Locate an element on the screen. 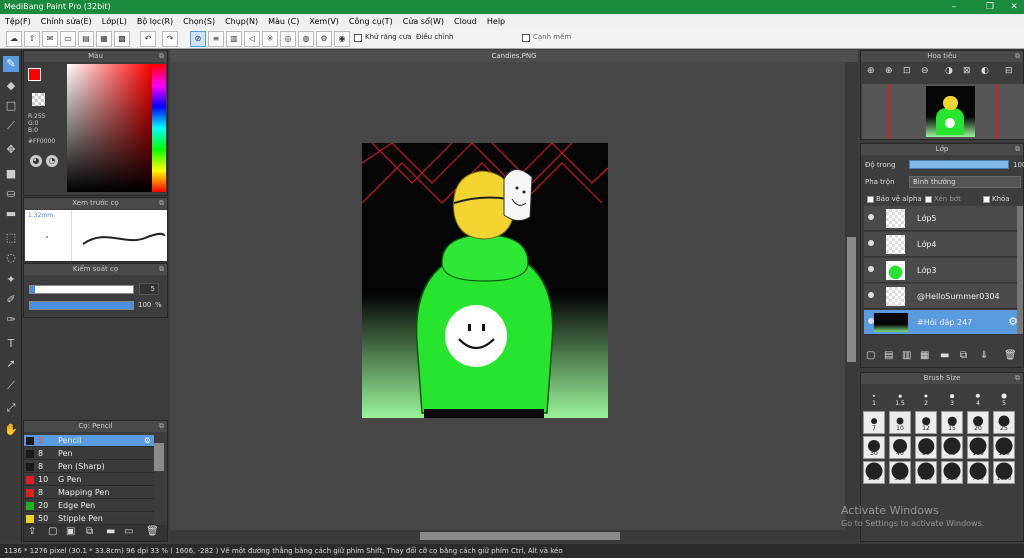 Image resolution: width=1024 pixels, height=558 pixels. layer-item: @HelloSummer0304 is located at coordinates (943, 296).